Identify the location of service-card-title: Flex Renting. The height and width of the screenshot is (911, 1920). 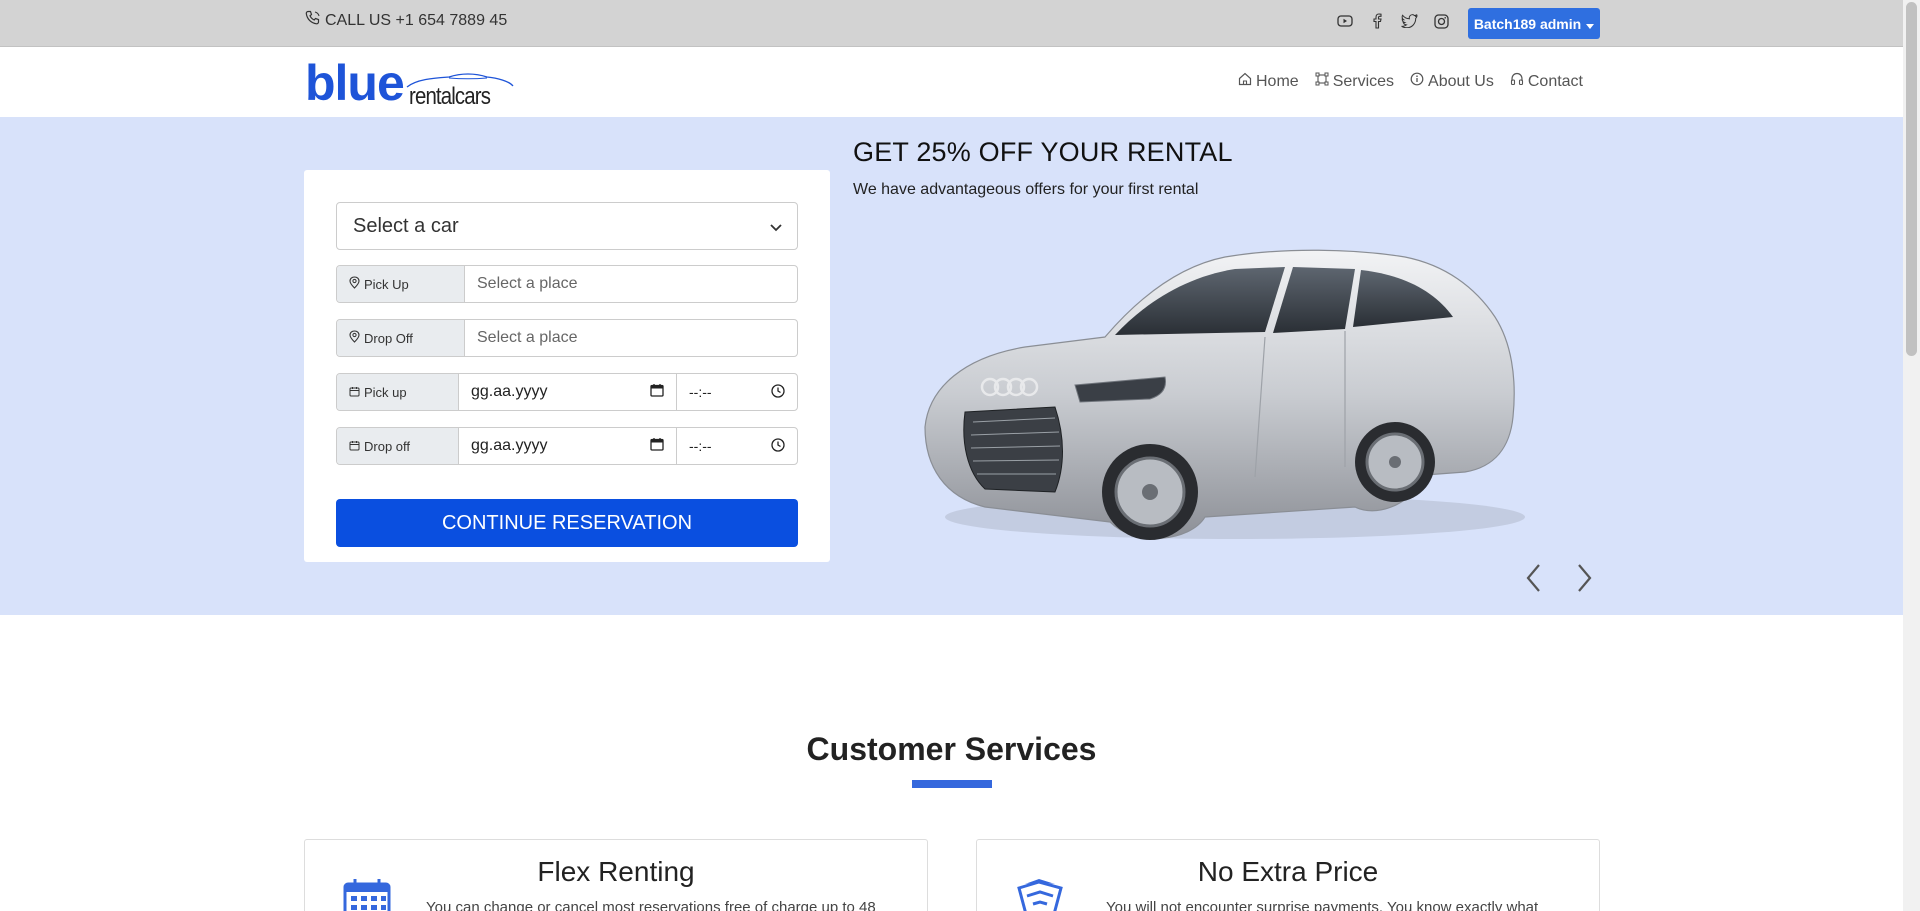
(616, 871).